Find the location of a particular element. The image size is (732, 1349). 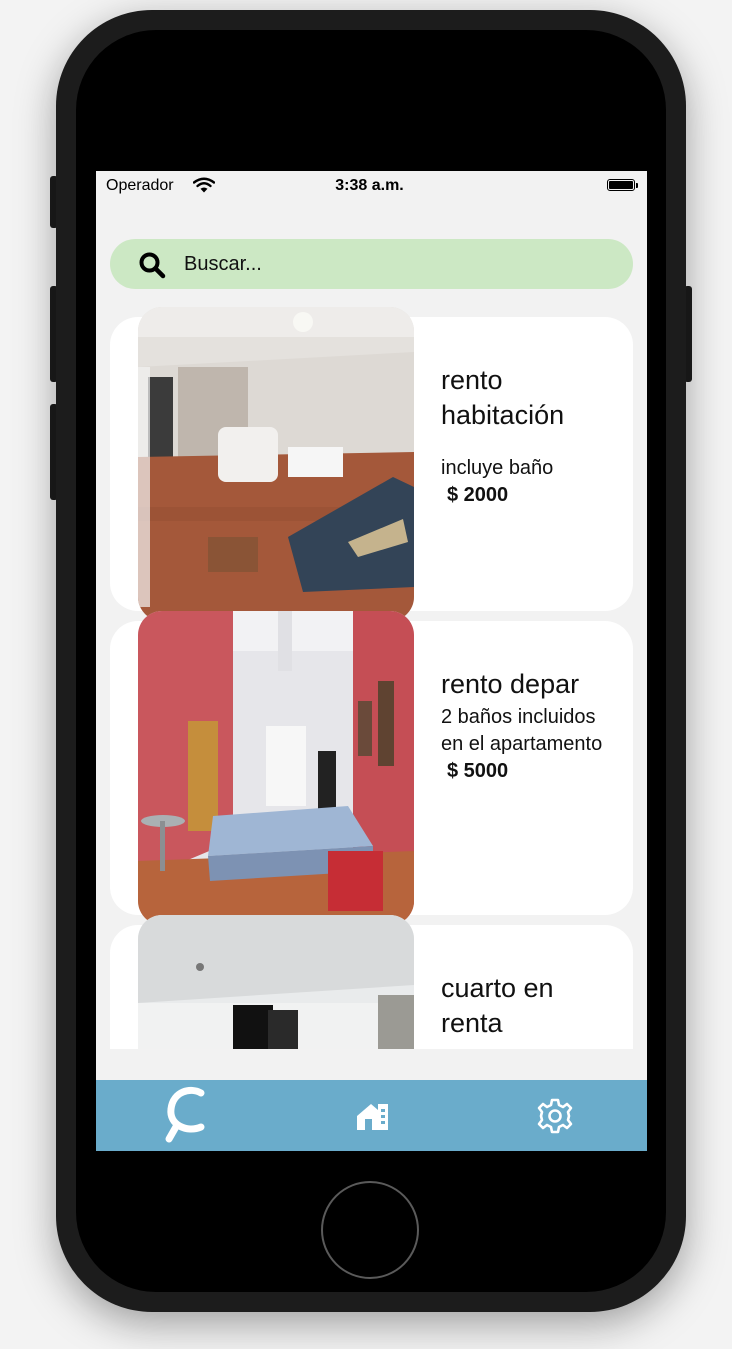

status-bar: Operador 3:38 a.m. is located at coordinates (371, 187).